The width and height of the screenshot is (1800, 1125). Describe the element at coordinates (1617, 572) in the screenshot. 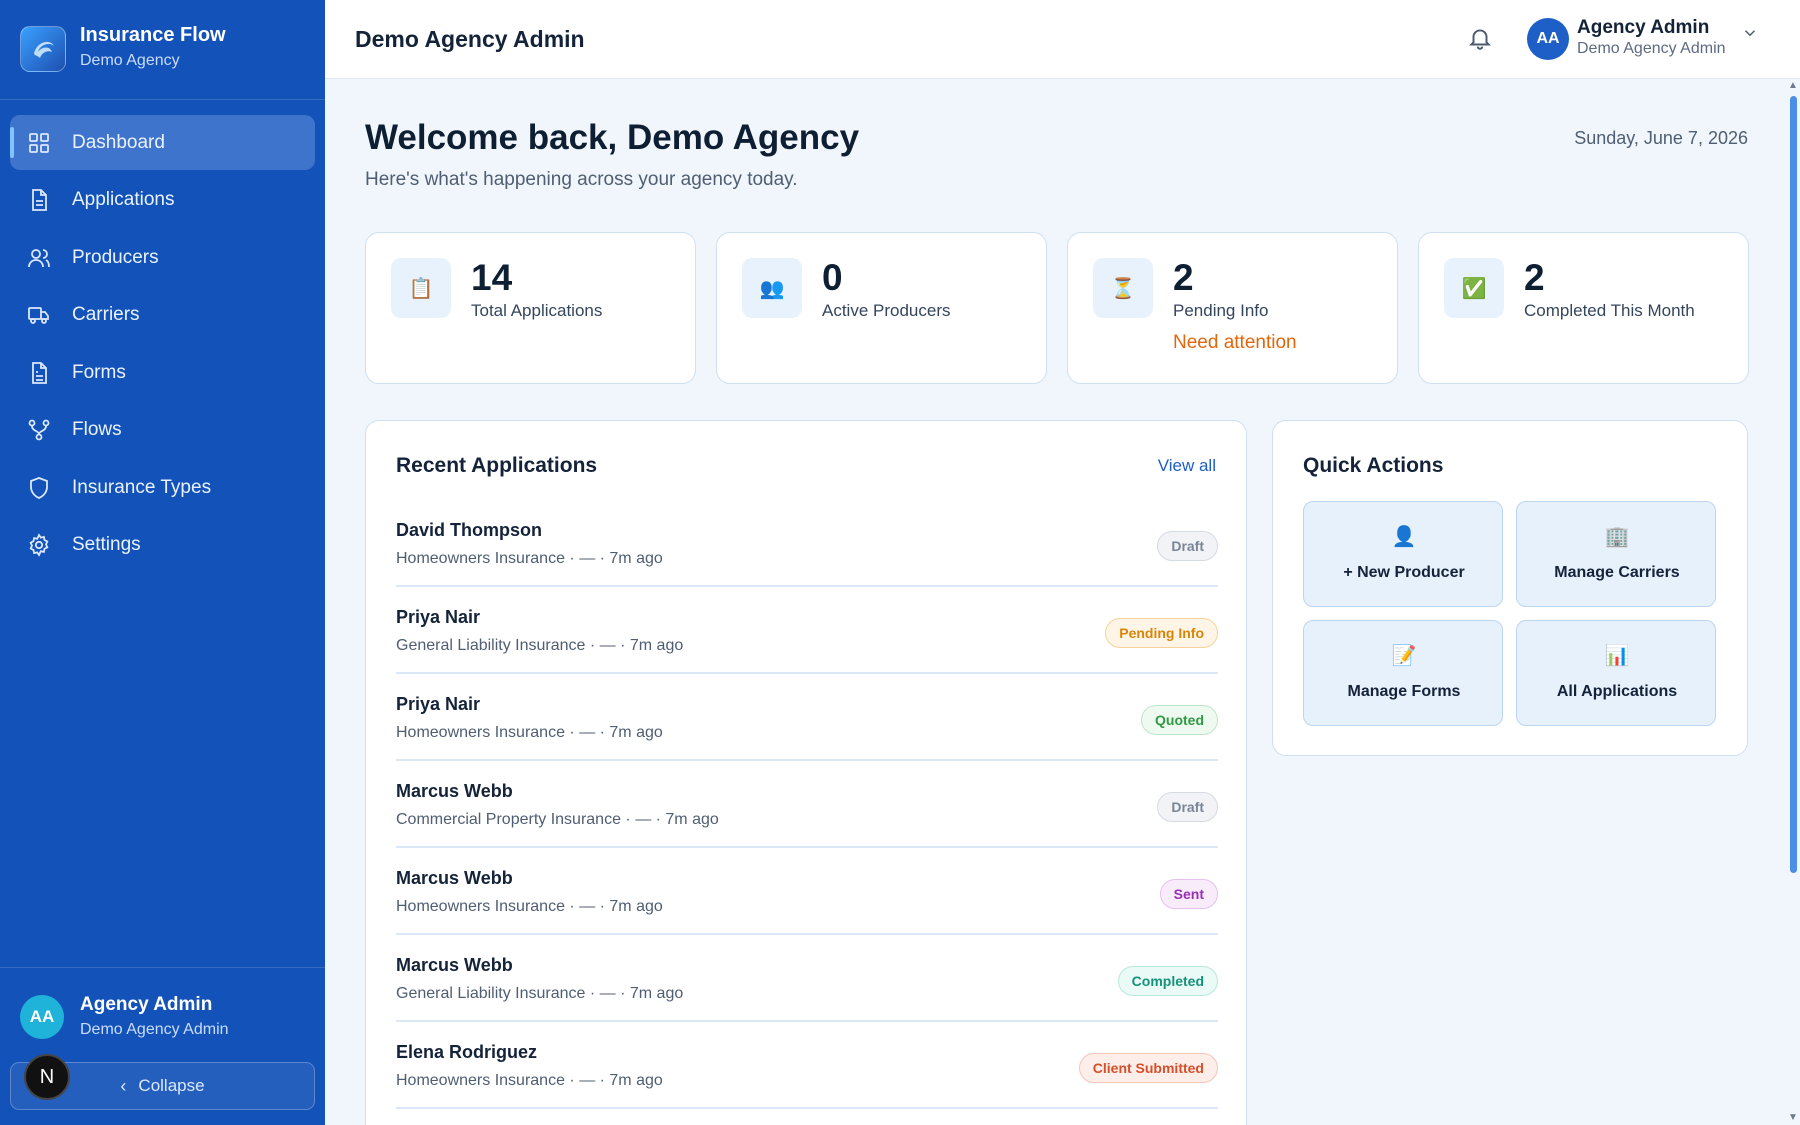

I see `quick-action-label: Manage Carriers` at that location.